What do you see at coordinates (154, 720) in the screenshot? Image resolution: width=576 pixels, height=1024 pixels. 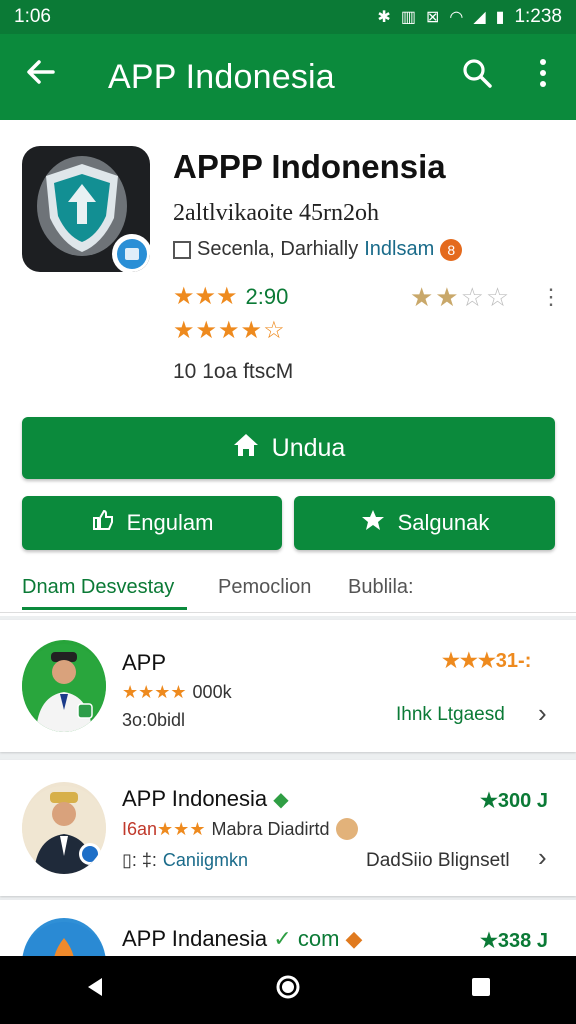 I see `list-item-sub: 3o:0bidl` at bounding box center [154, 720].